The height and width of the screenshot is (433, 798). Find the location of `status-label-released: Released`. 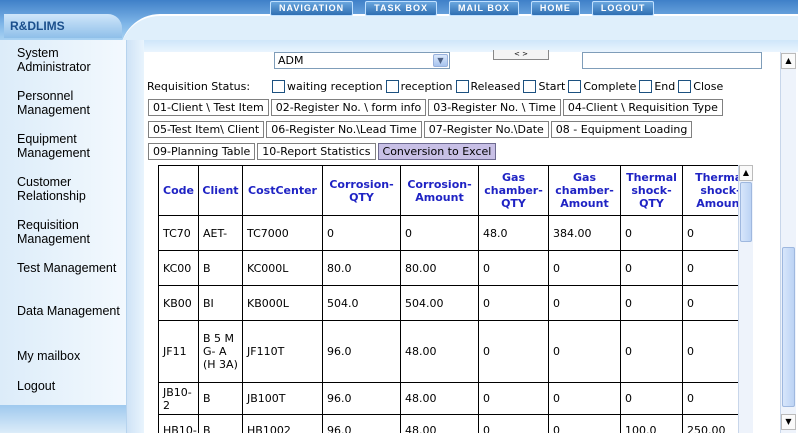

status-label-released: Released is located at coordinates (495, 86).